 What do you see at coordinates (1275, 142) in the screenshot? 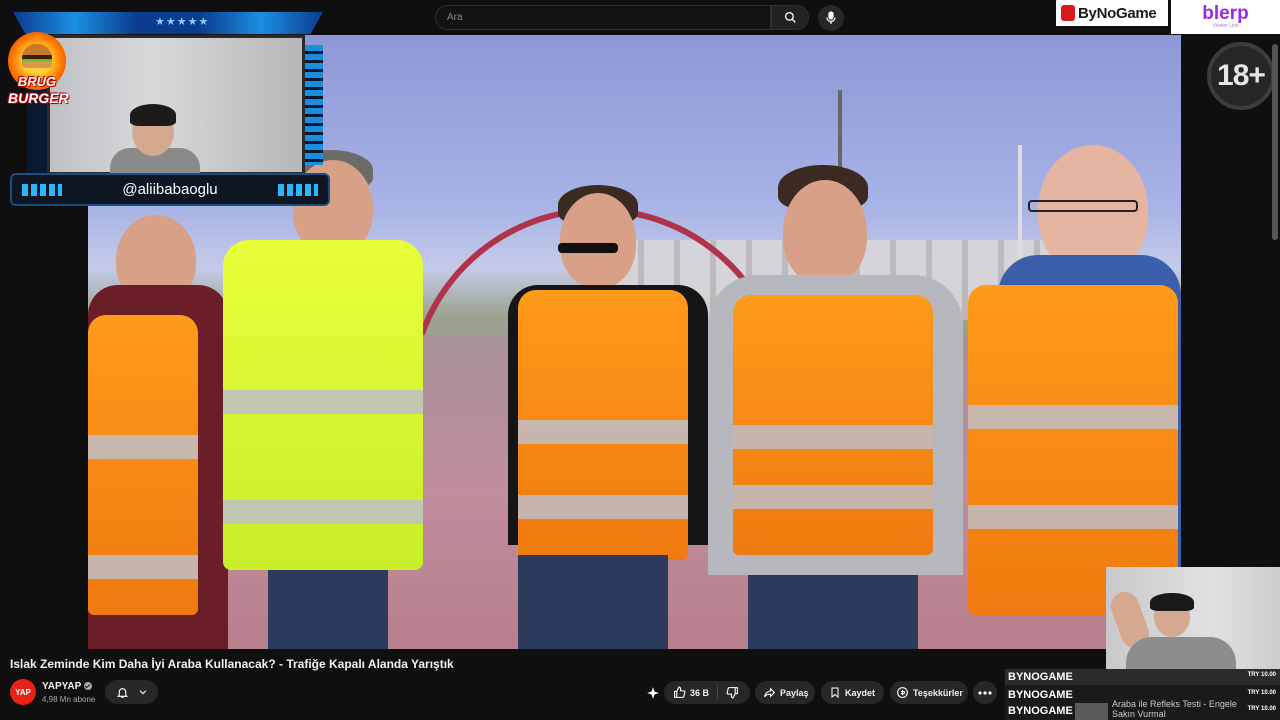
I see `scrollbar` at bounding box center [1275, 142].